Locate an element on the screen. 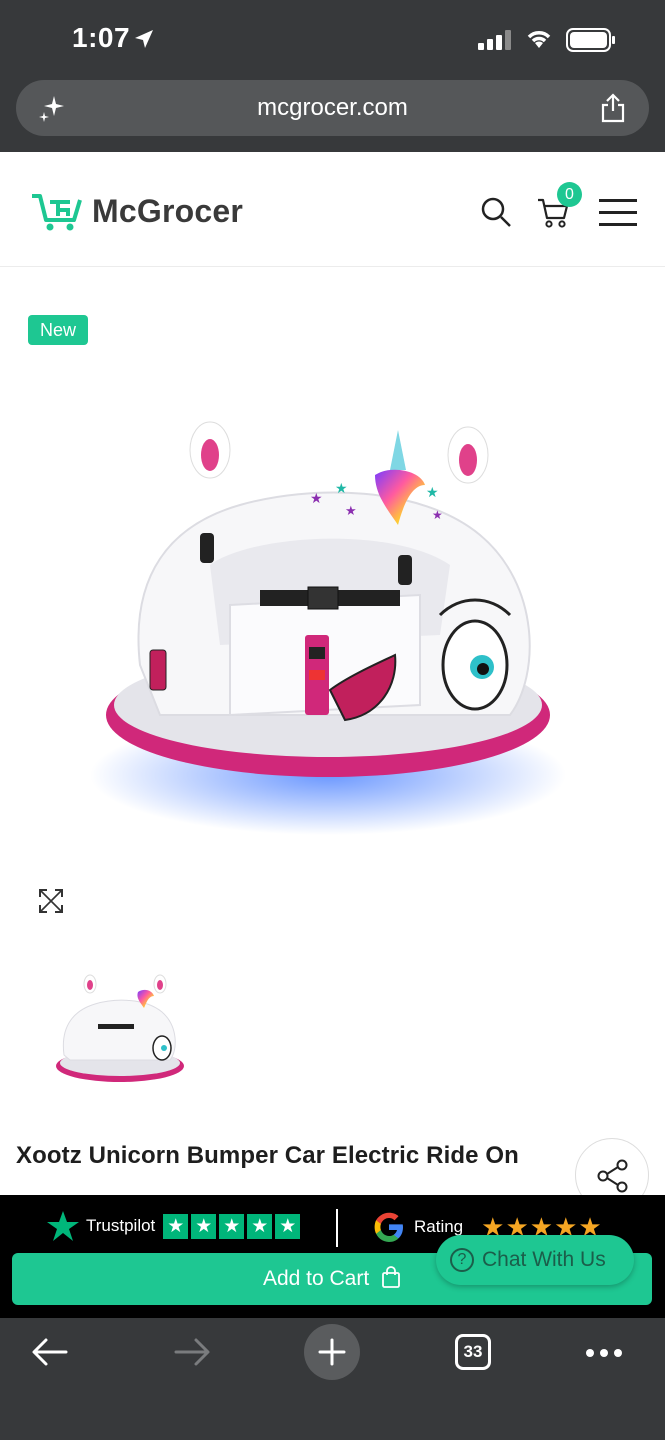 This screenshot has height=1440, width=665. clock: 1:07 is located at coordinates (101, 37).